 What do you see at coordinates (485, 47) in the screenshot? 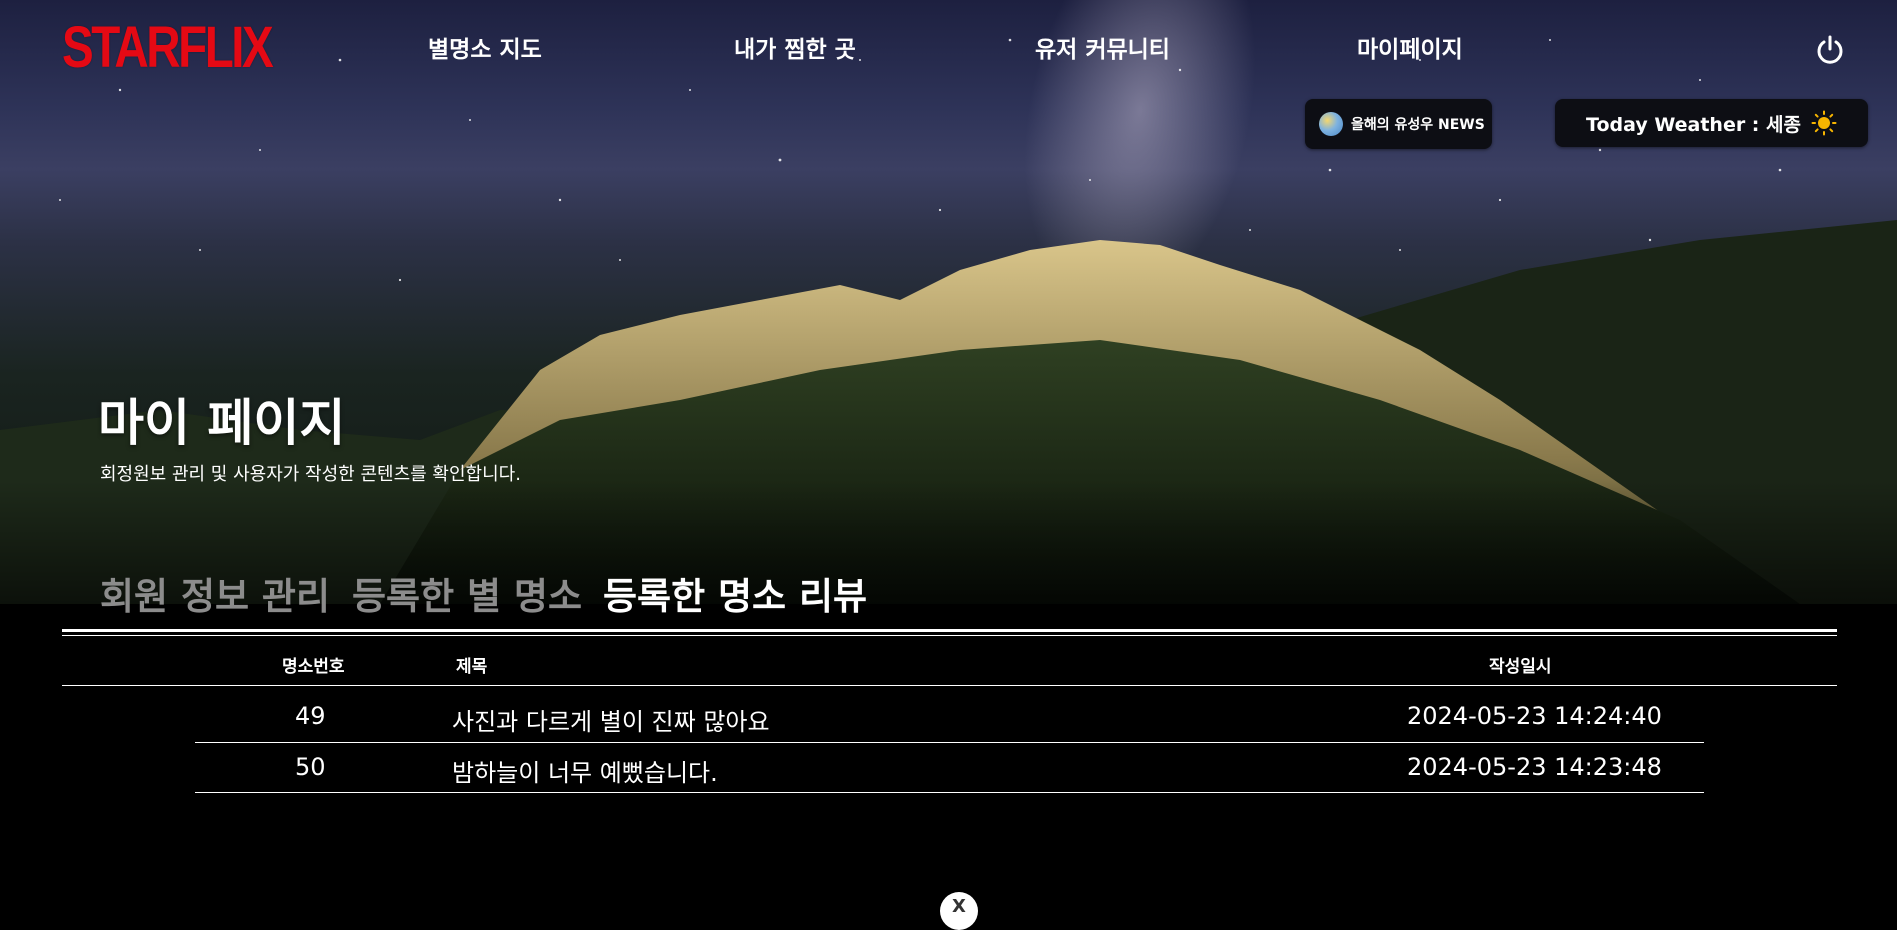
I see `nav-item-star-map: 별명소 지도` at bounding box center [485, 47].